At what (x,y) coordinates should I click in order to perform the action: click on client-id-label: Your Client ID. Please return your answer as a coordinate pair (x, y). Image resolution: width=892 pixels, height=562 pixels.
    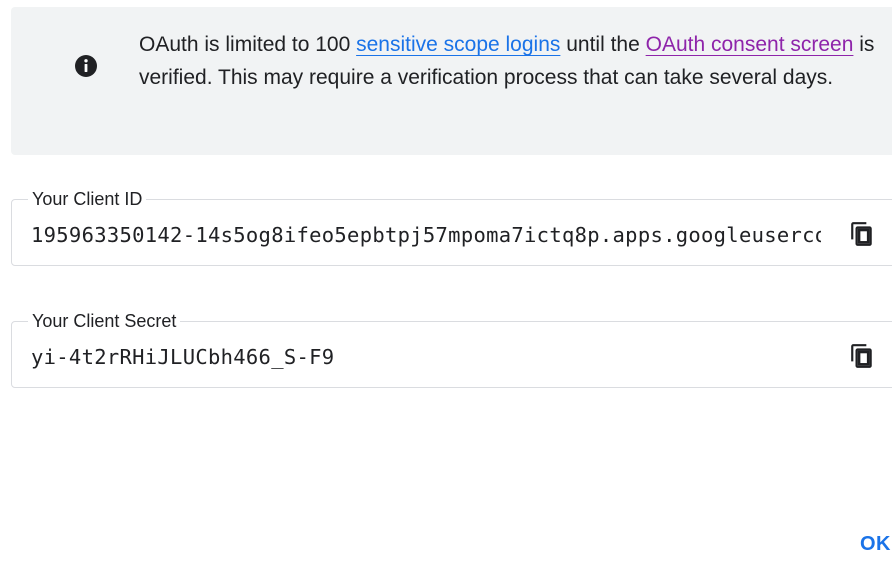
    Looking at the image, I should click on (87, 199).